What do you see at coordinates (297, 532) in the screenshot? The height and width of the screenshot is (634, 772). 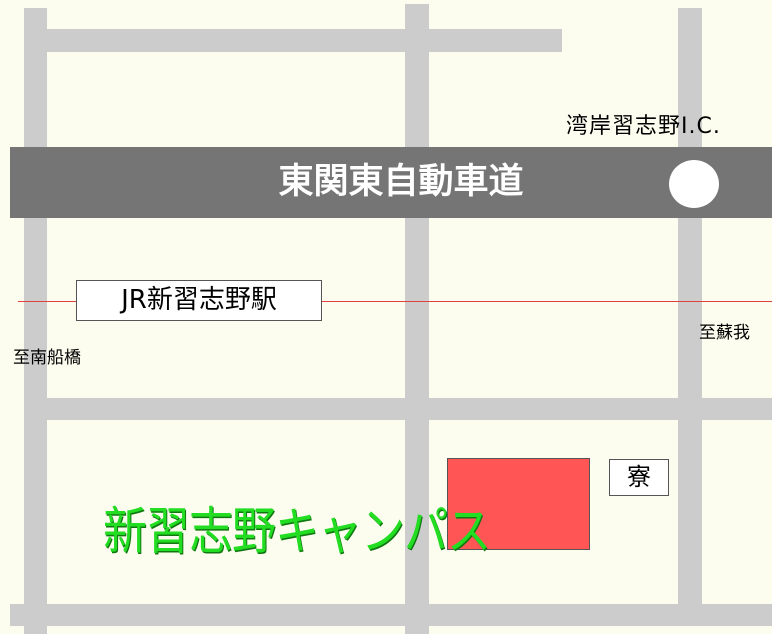 I see `campus-label: 新習志野キャンパス` at bounding box center [297, 532].